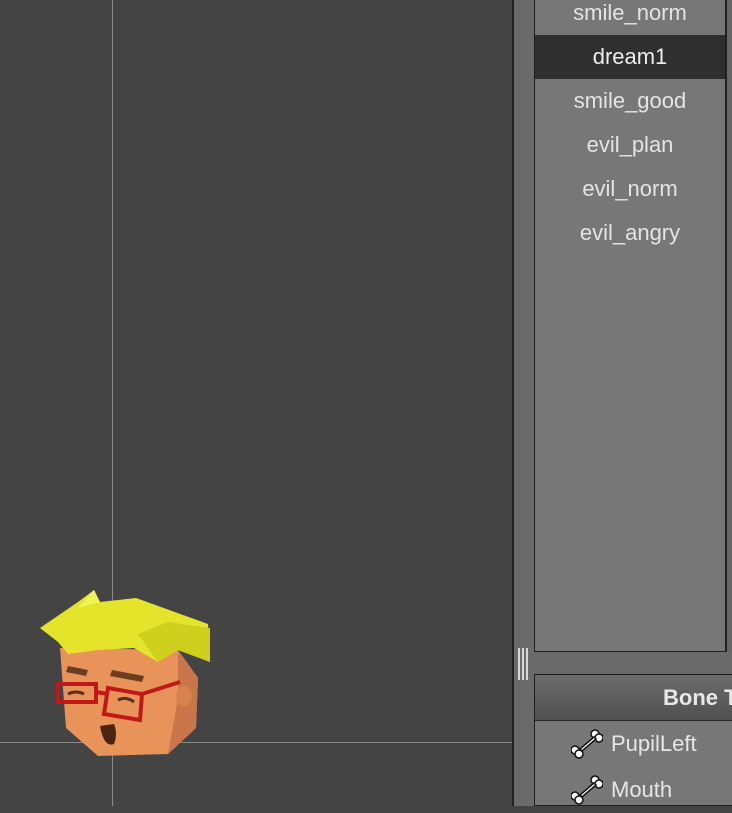  Describe the element at coordinates (126, 674) in the screenshot. I see `character-head` at that location.